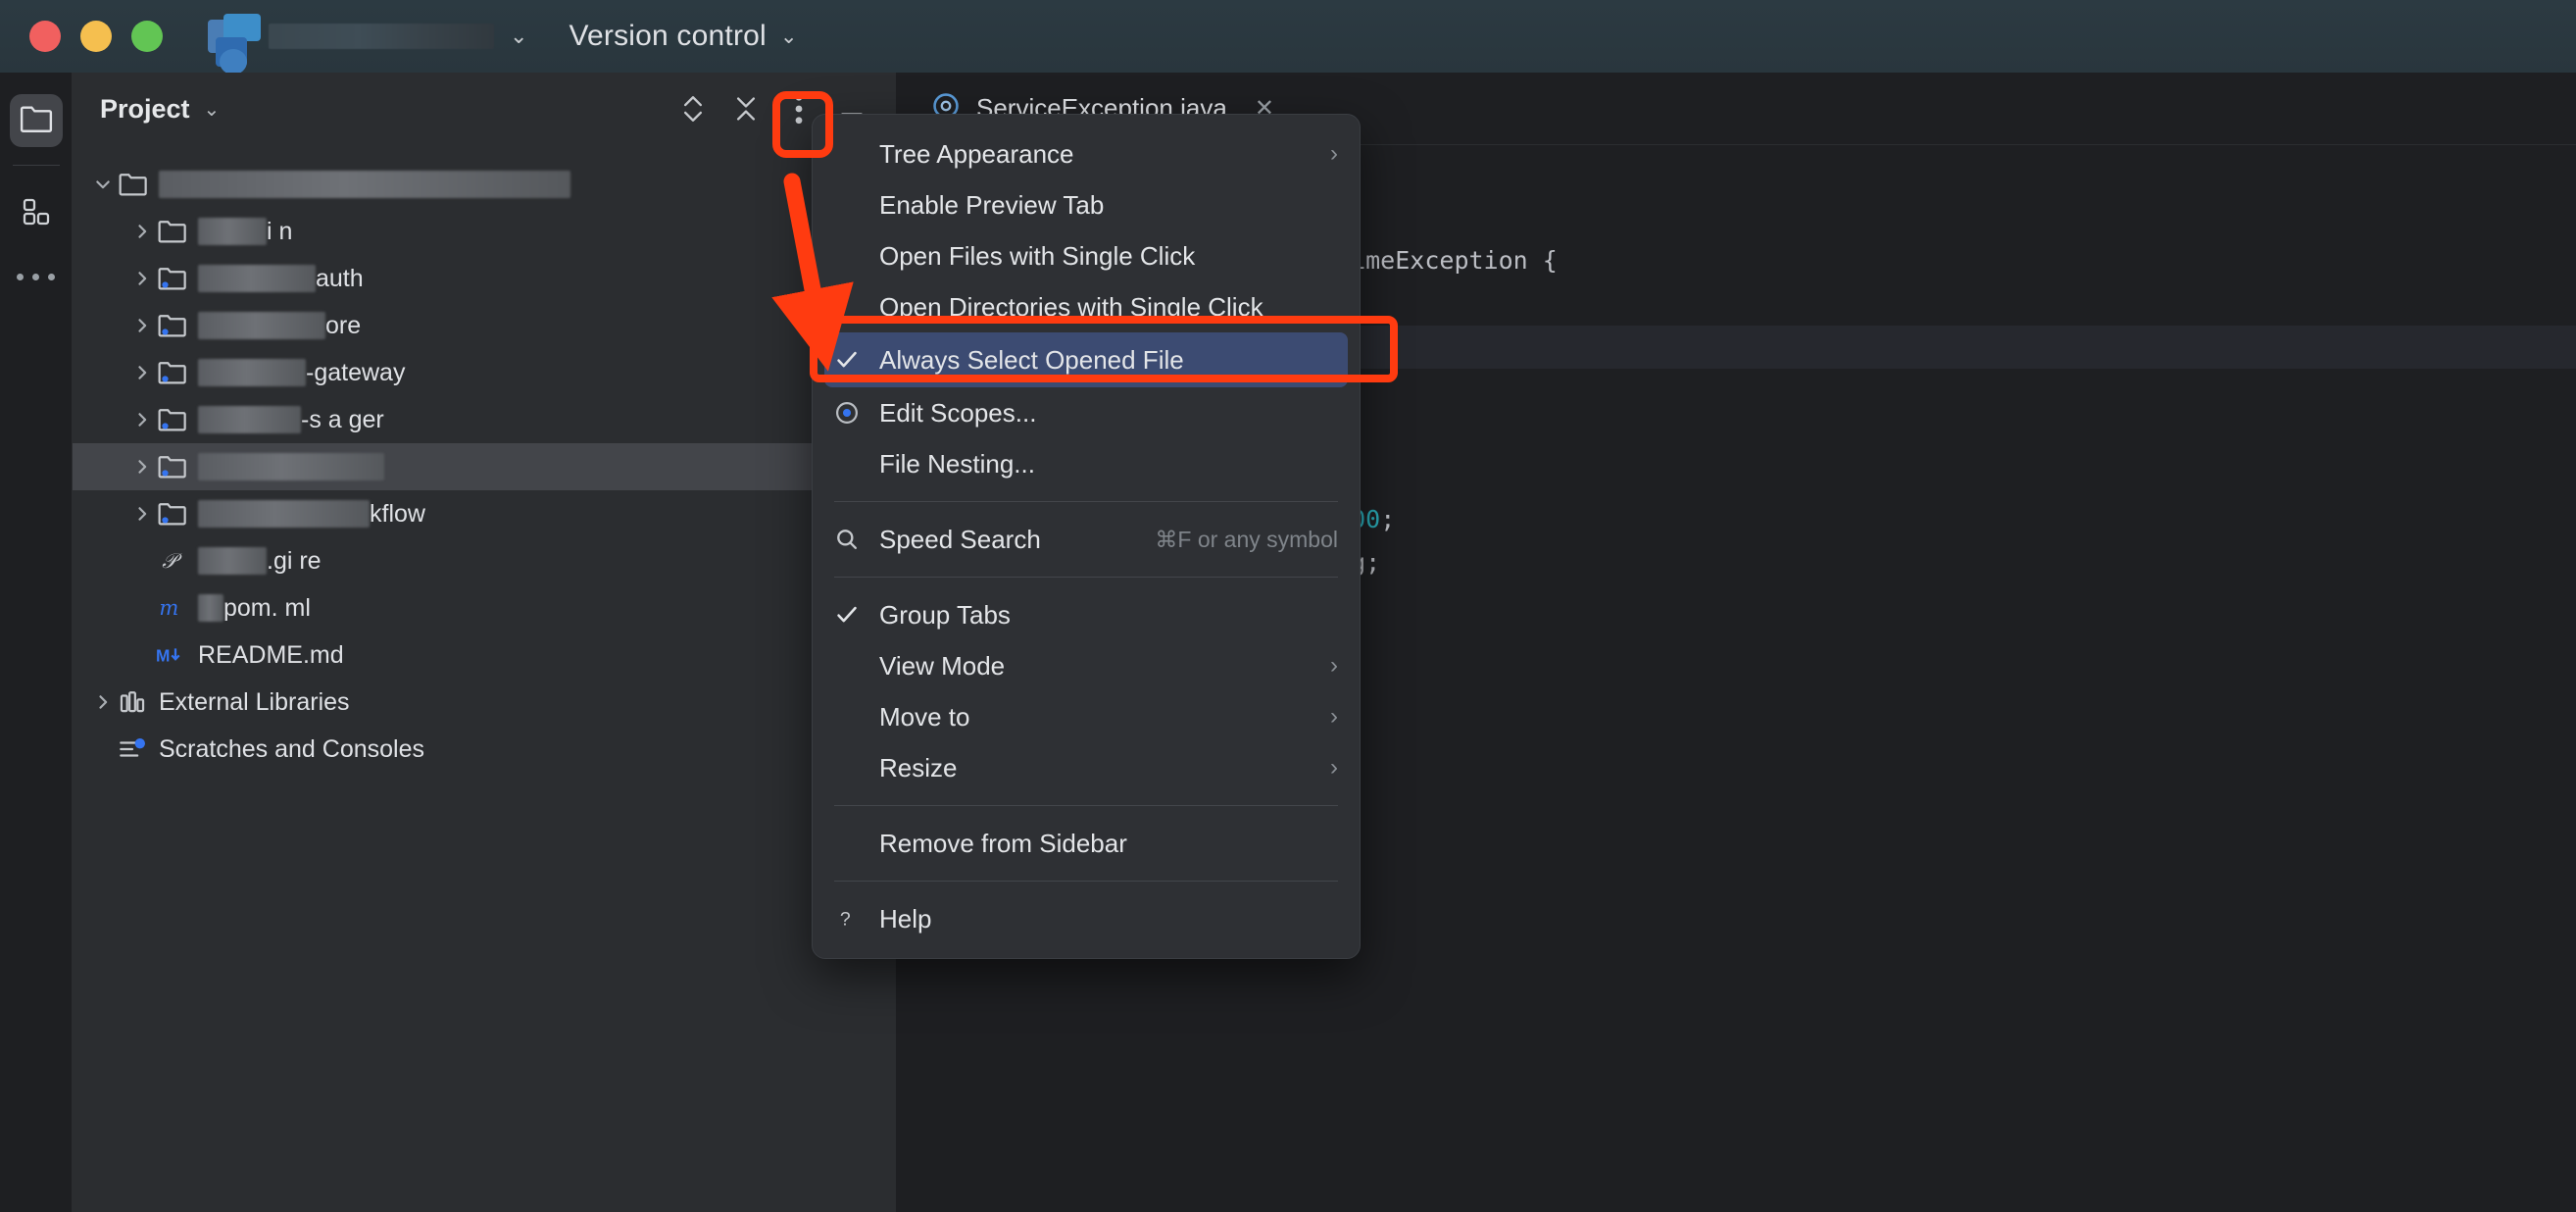 The width and height of the screenshot is (2576, 1212). Describe the element at coordinates (1003, 843) in the screenshot. I see `menu-item-label: Remove from Sidebar` at that location.